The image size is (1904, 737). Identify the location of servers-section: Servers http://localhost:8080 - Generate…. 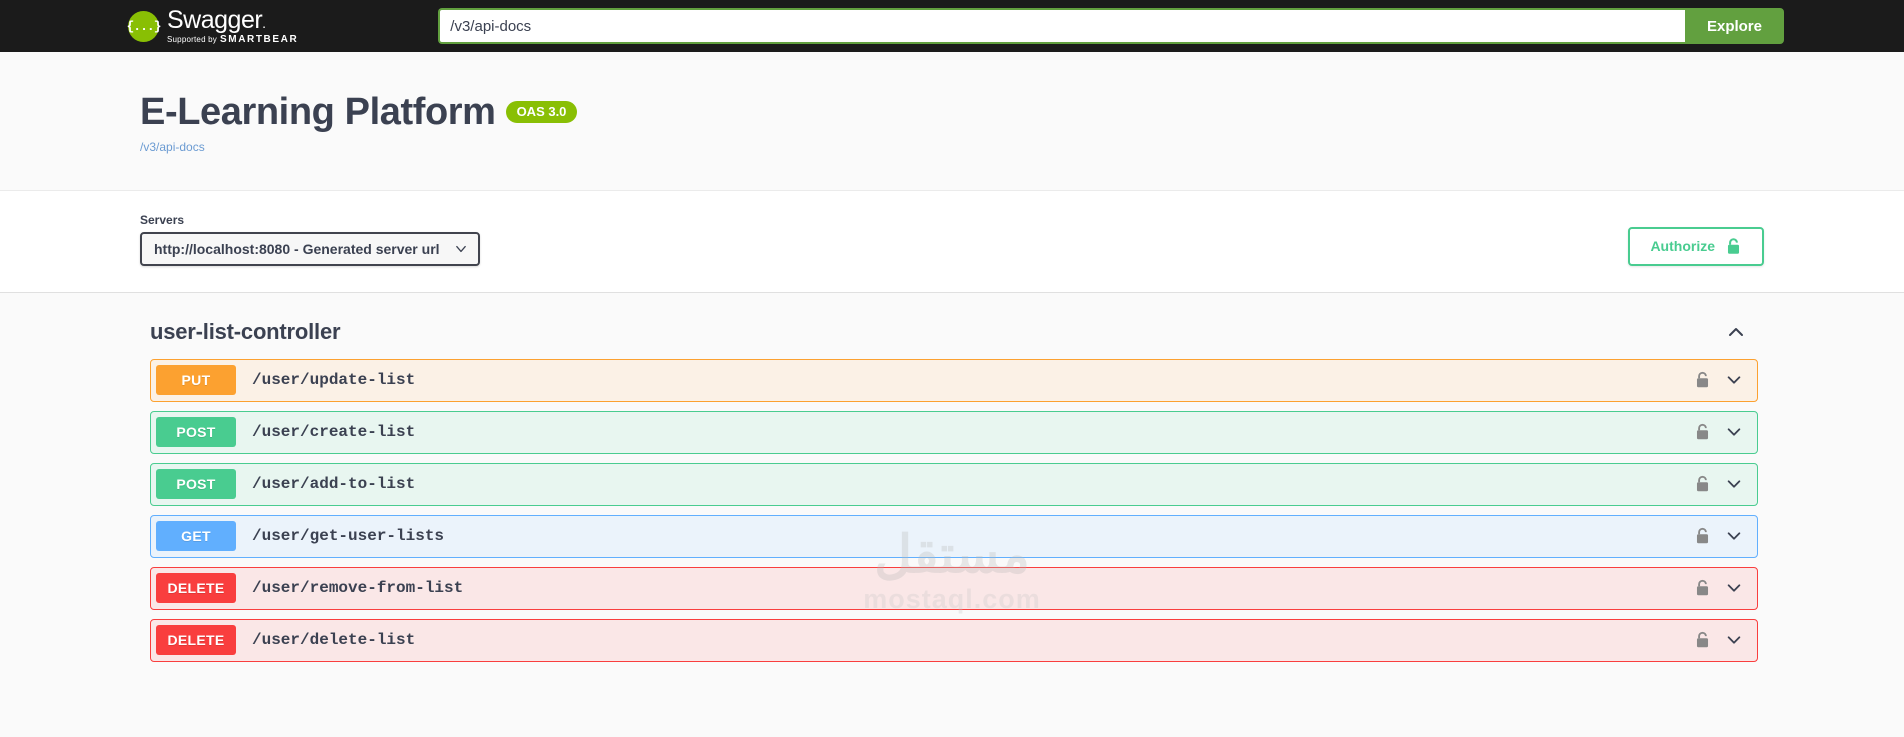
(952, 240).